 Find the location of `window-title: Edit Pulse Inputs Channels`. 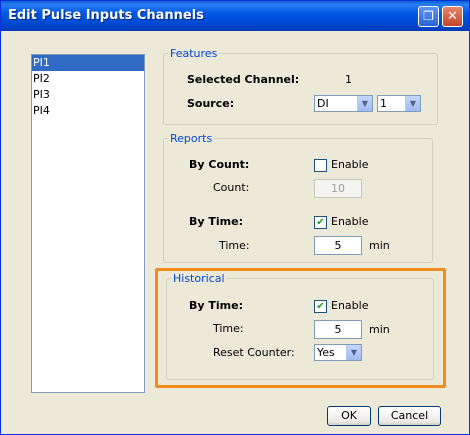

window-title: Edit Pulse Inputs Channels is located at coordinates (106, 15).